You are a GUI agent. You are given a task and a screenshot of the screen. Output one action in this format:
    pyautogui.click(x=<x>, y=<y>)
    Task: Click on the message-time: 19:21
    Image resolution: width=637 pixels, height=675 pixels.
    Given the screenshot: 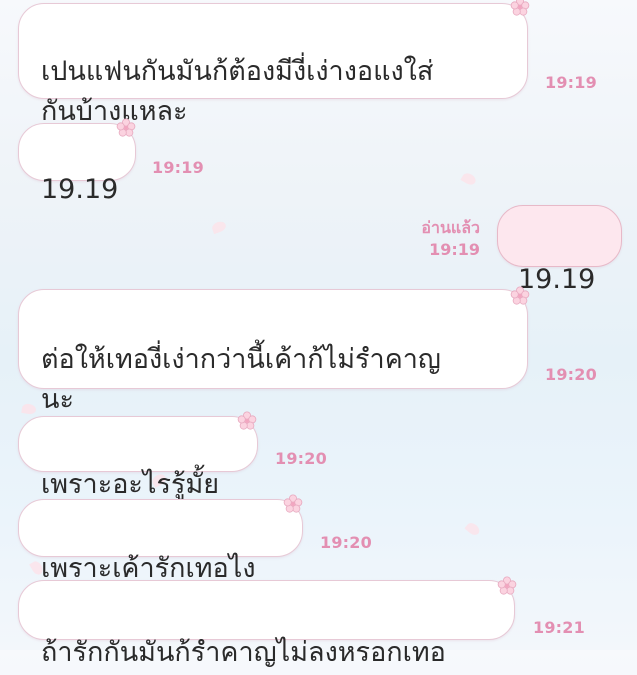 What is the action you would take?
    pyautogui.click(x=559, y=627)
    